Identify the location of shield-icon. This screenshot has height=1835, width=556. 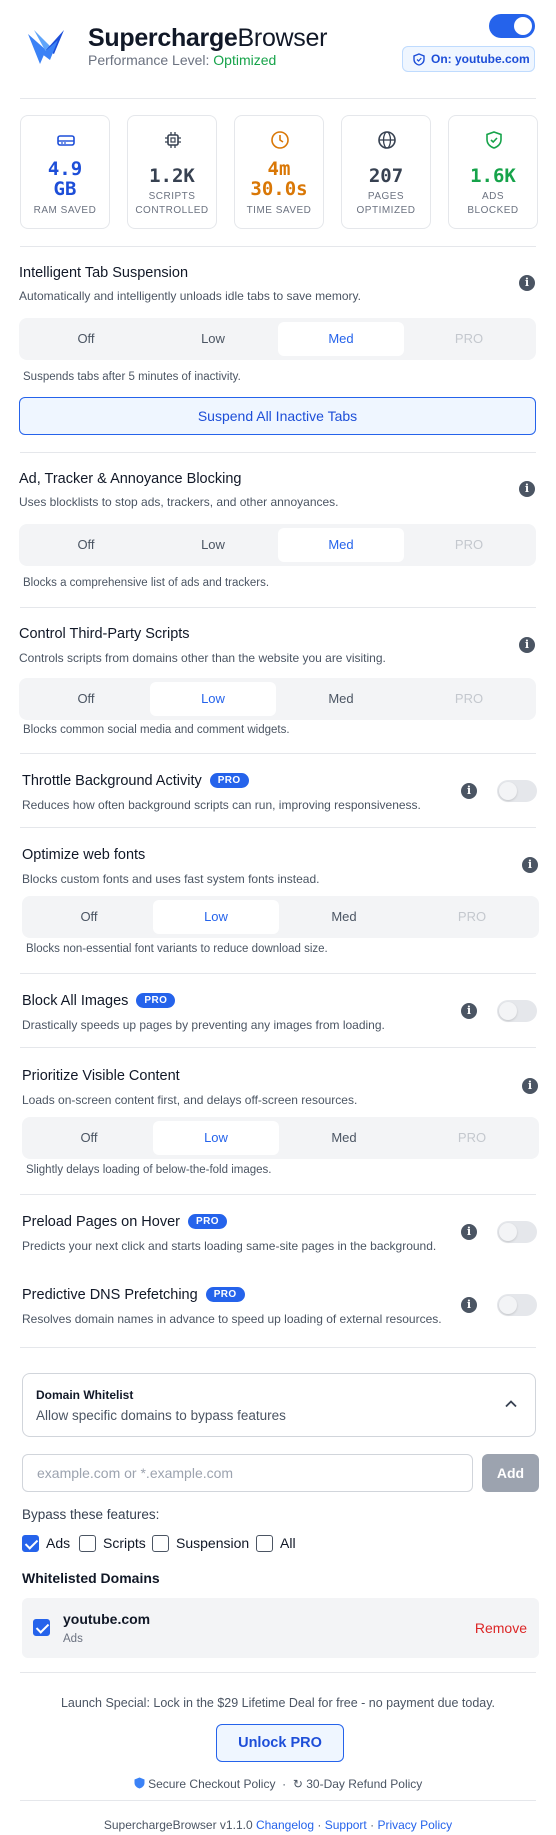
(419, 59).